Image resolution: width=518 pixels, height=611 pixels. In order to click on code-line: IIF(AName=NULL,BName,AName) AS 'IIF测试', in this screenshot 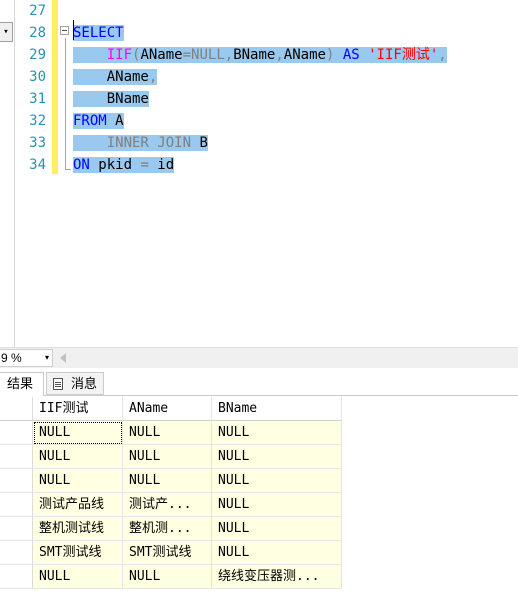, I will do `click(260, 55)`.